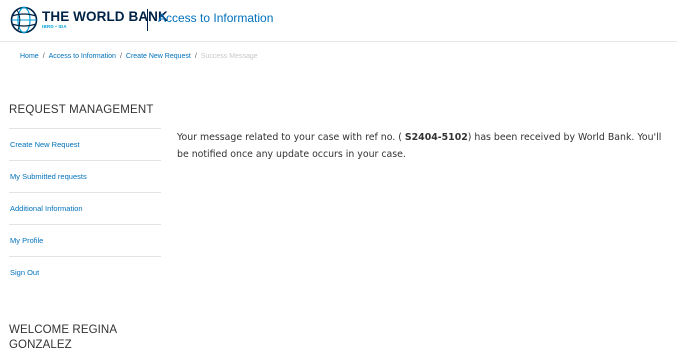  Describe the element at coordinates (29, 56) in the screenshot. I see `breadcrumb-home: Home` at that location.